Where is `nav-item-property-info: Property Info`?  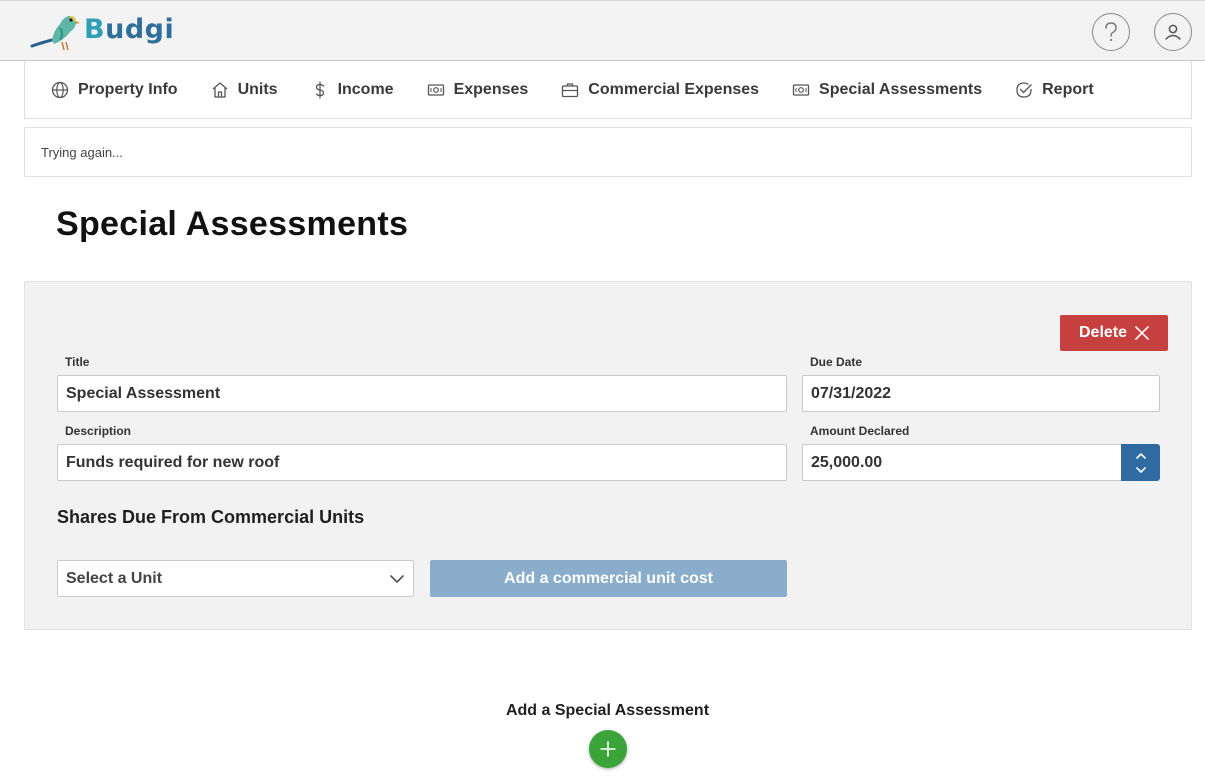
nav-item-property-info: Property Info is located at coordinates (114, 90).